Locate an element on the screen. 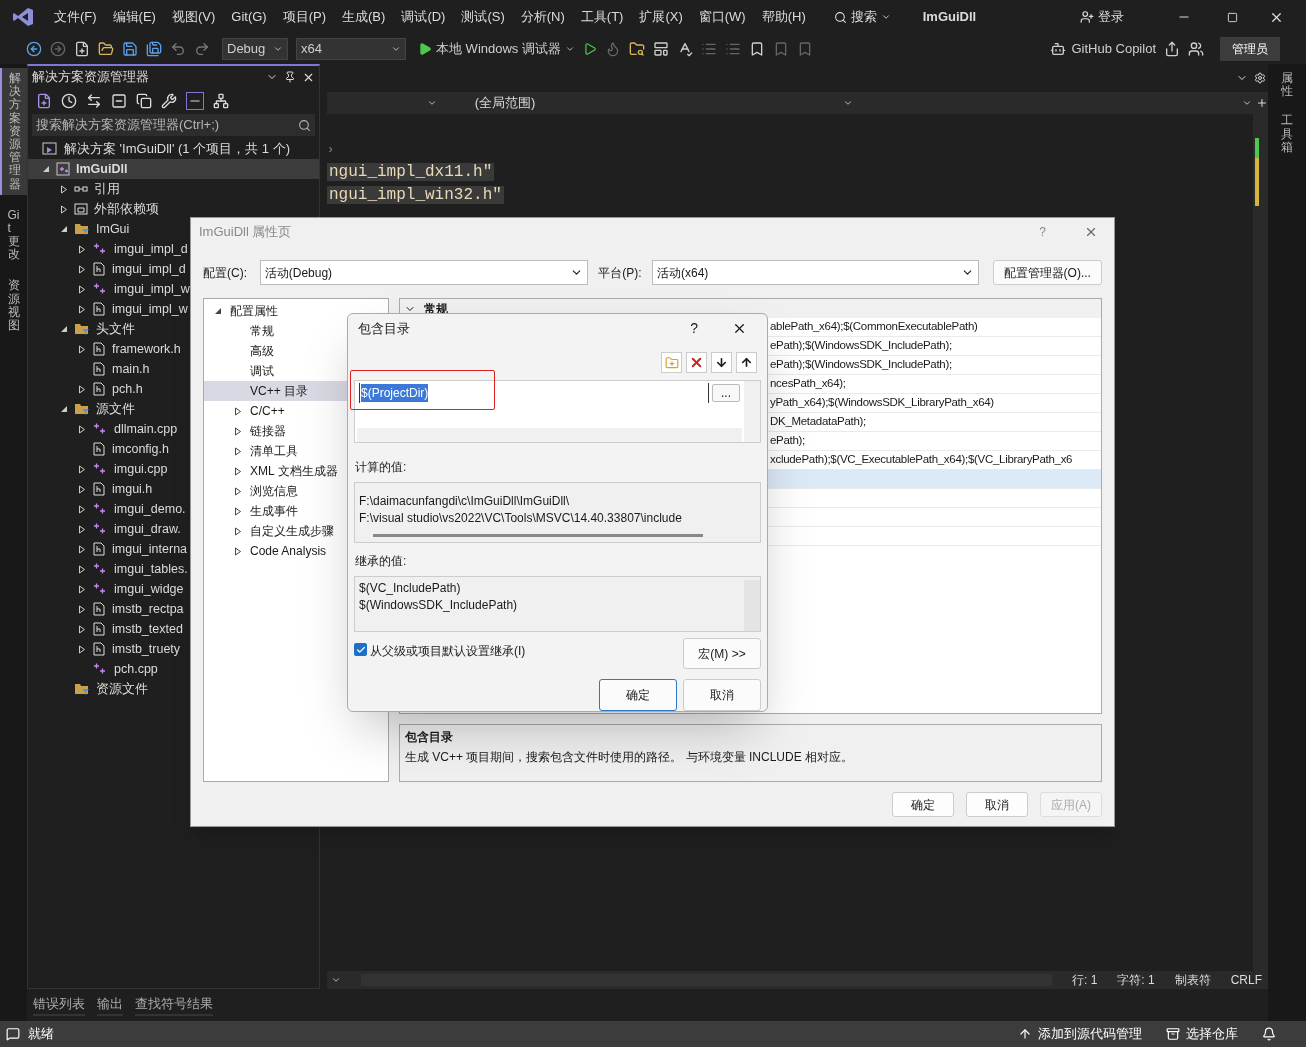 The height and width of the screenshot is (1047, 1306). menu-item: 扩展(X) is located at coordinates (661, 17).